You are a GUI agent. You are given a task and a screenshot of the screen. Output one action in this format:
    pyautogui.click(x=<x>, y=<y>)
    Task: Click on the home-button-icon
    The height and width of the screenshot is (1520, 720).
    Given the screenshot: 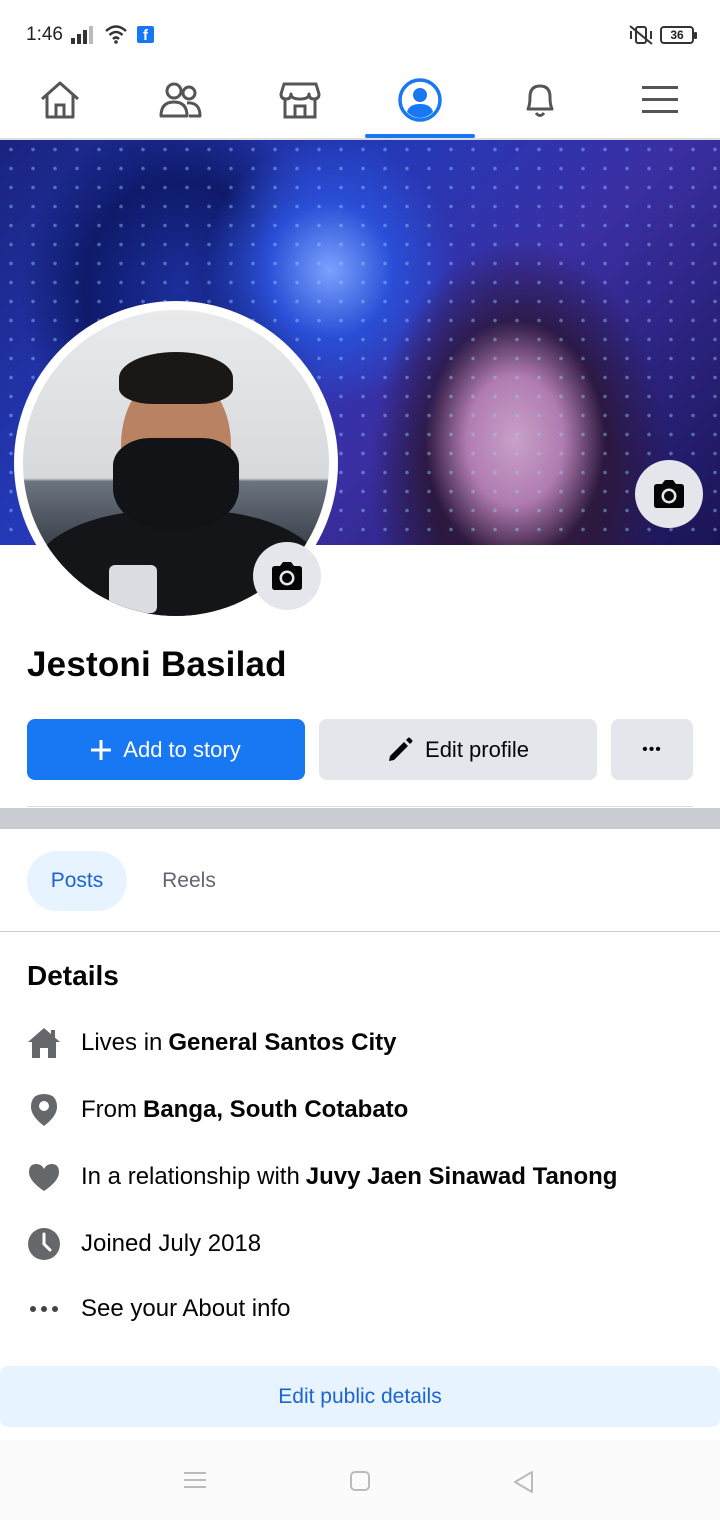 What is the action you would take?
    pyautogui.click(x=360, y=1481)
    